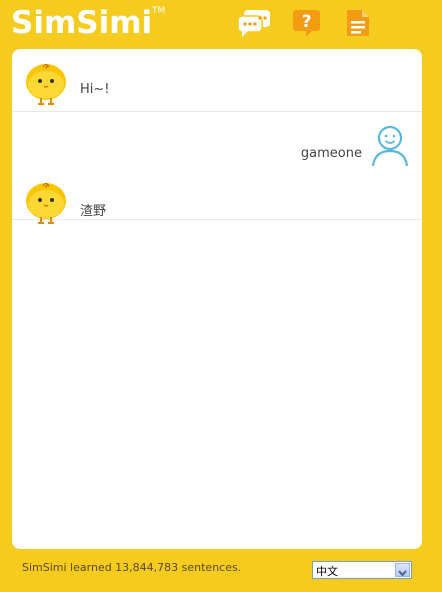 The height and width of the screenshot is (592, 442). Describe the element at coordinates (221, 24) in the screenshot. I see `app-header: SimSimi TM ?` at that location.